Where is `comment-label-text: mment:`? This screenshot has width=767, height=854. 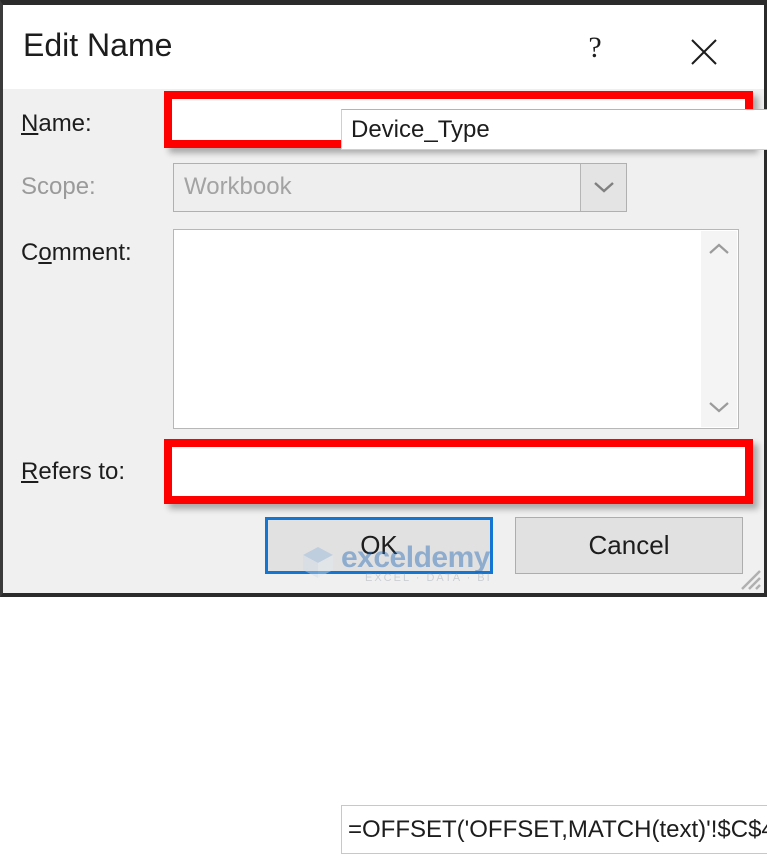
comment-label-text: mment: is located at coordinates (91, 252).